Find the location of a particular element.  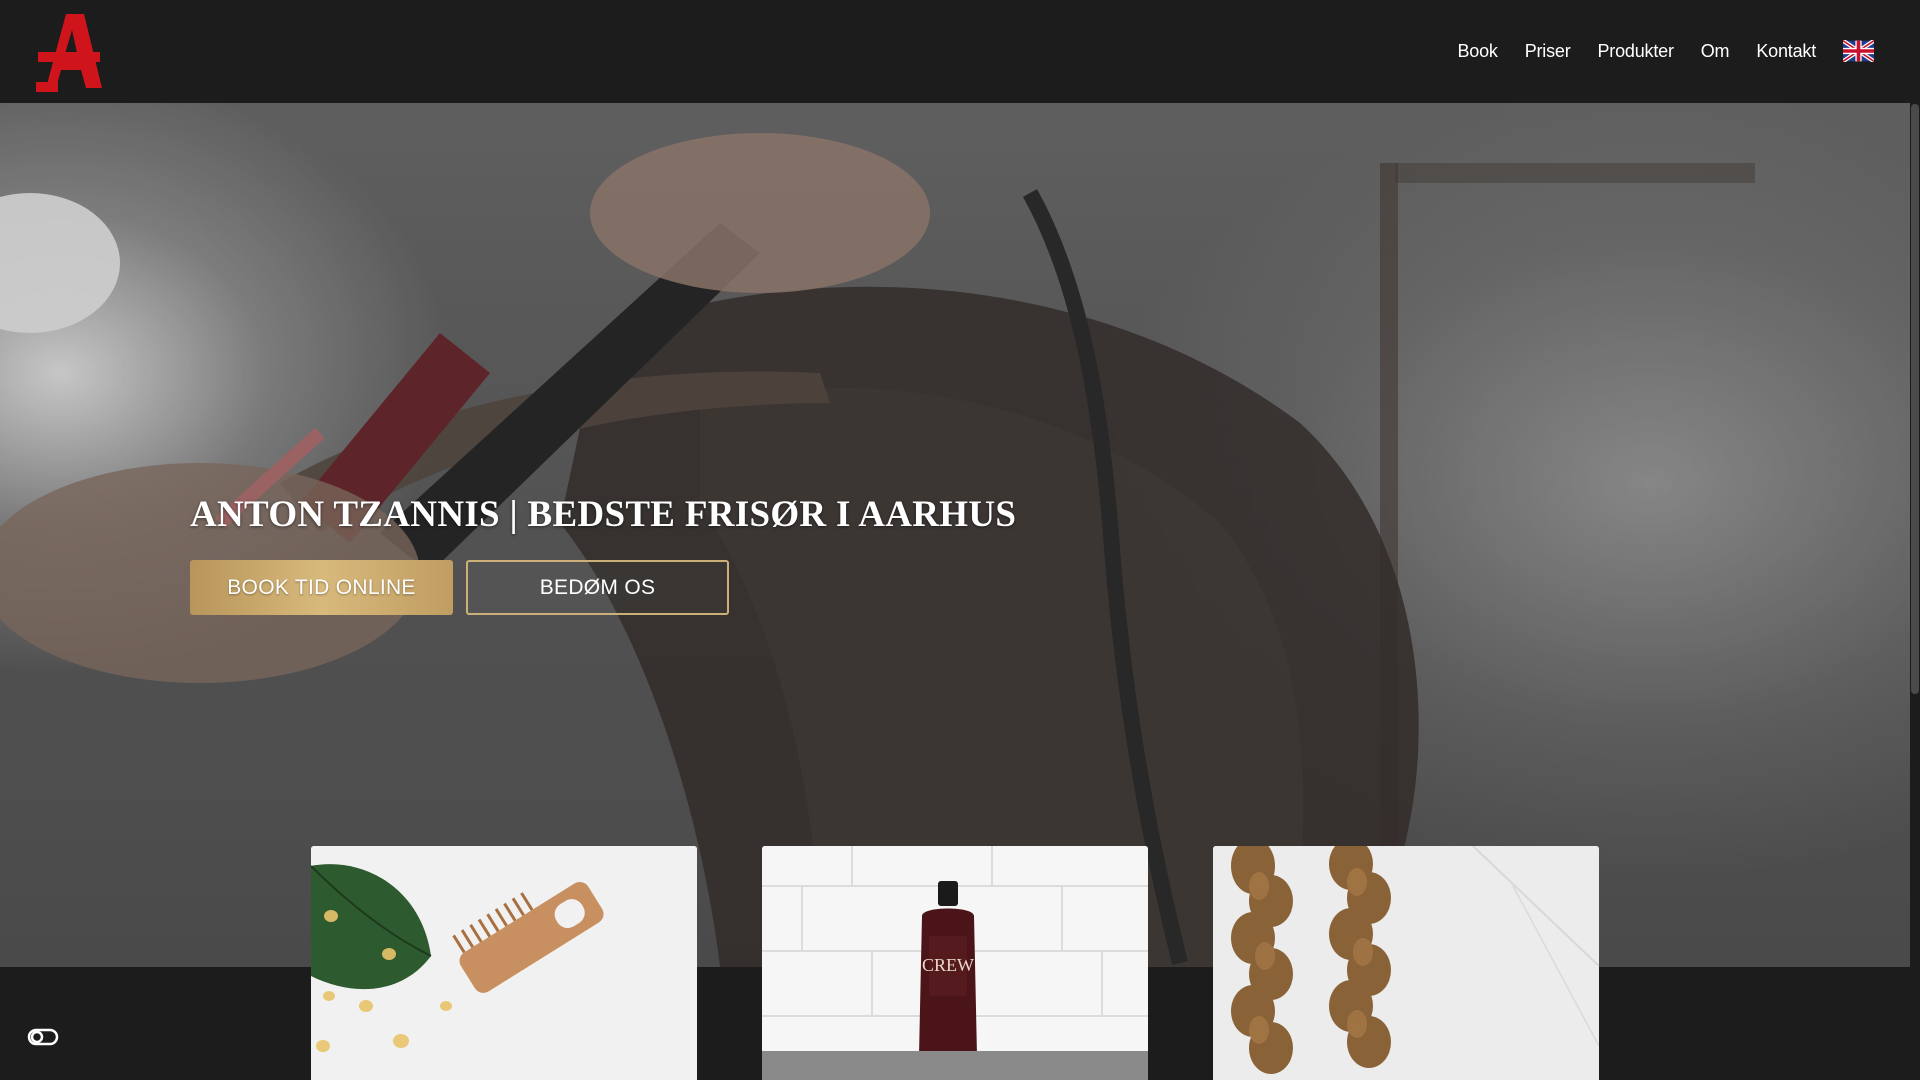

shampoo-bottle-image: CREW is located at coordinates (955, 963).